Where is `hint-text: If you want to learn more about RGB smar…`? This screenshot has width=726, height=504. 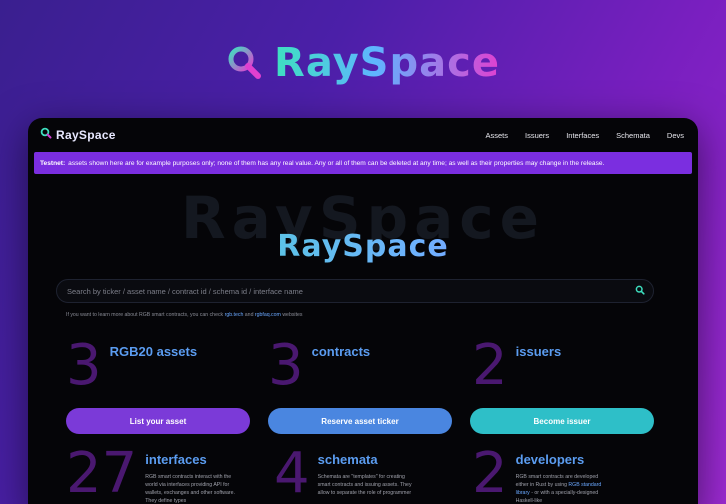 hint-text: If you want to learn more about RGB smar… is located at coordinates (145, 315).